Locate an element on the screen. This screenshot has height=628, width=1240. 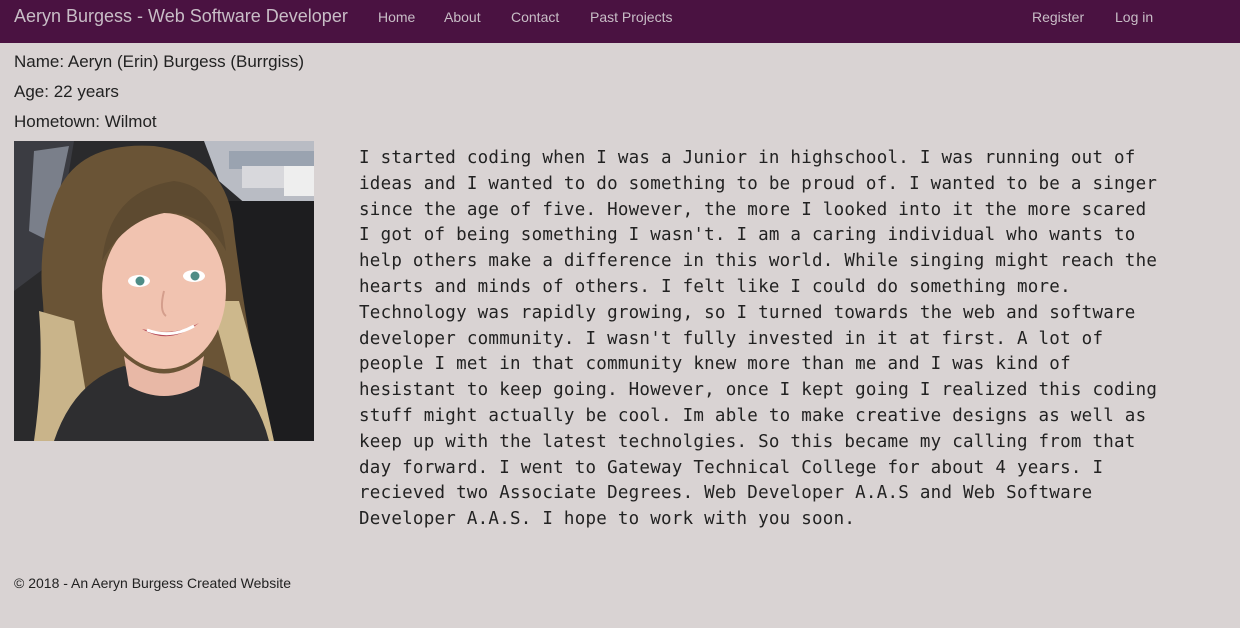
profile-photo is located at coordinates (164, 291).